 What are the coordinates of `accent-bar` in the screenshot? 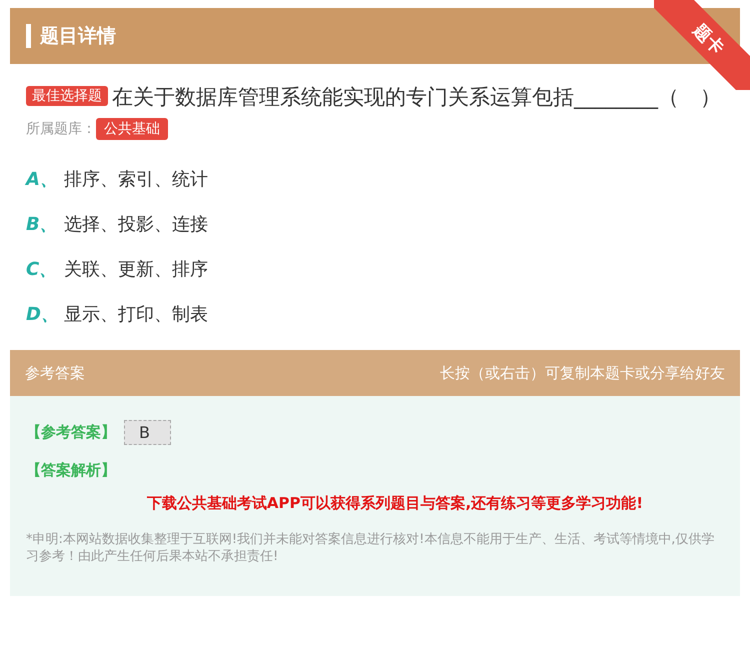 It's located at (28, 36).